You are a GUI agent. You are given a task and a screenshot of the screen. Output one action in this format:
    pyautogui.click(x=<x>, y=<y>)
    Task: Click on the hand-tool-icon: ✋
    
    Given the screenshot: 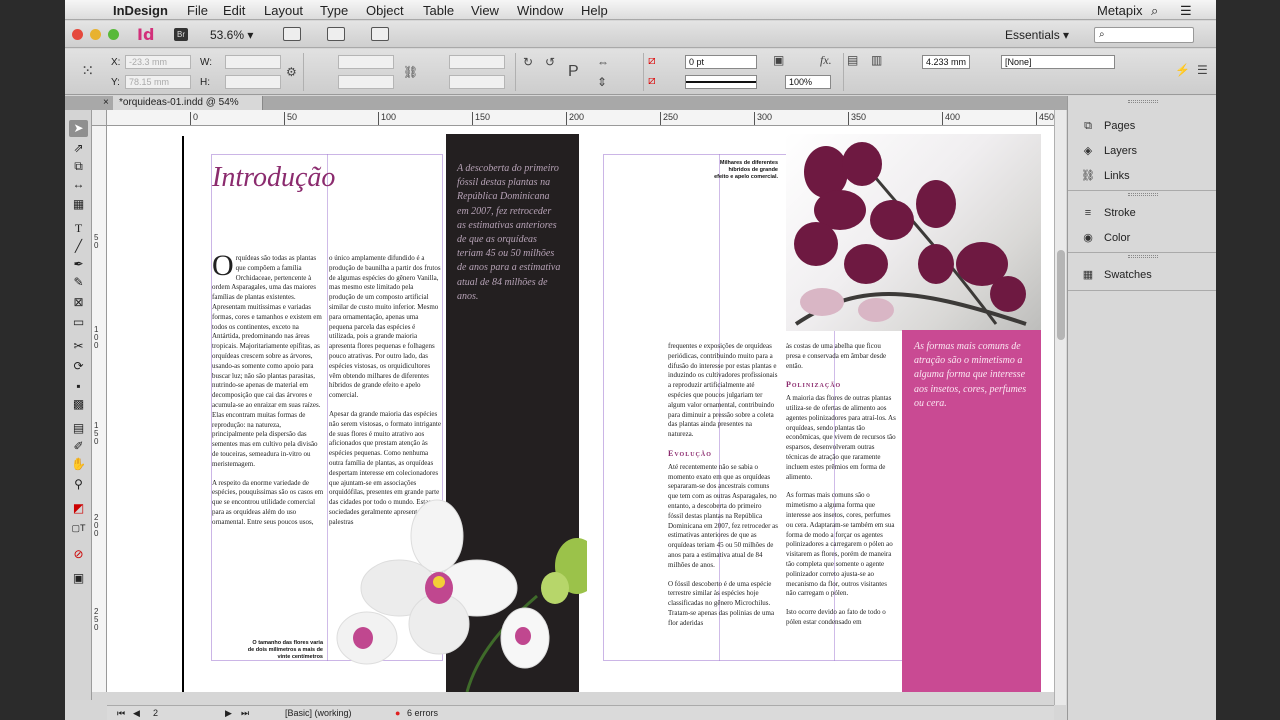 What is the action you would take?
    pyautogui.click(x=78, y=464)
    